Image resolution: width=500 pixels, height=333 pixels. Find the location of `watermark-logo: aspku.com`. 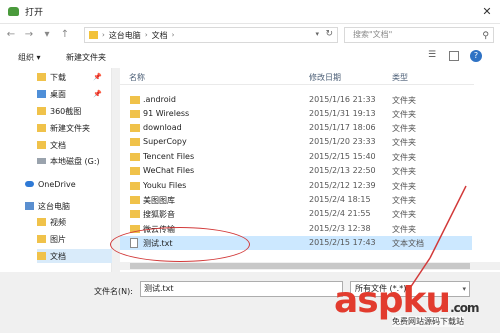

watermark-logo: aspku.com is located at coordinates (406, 300).